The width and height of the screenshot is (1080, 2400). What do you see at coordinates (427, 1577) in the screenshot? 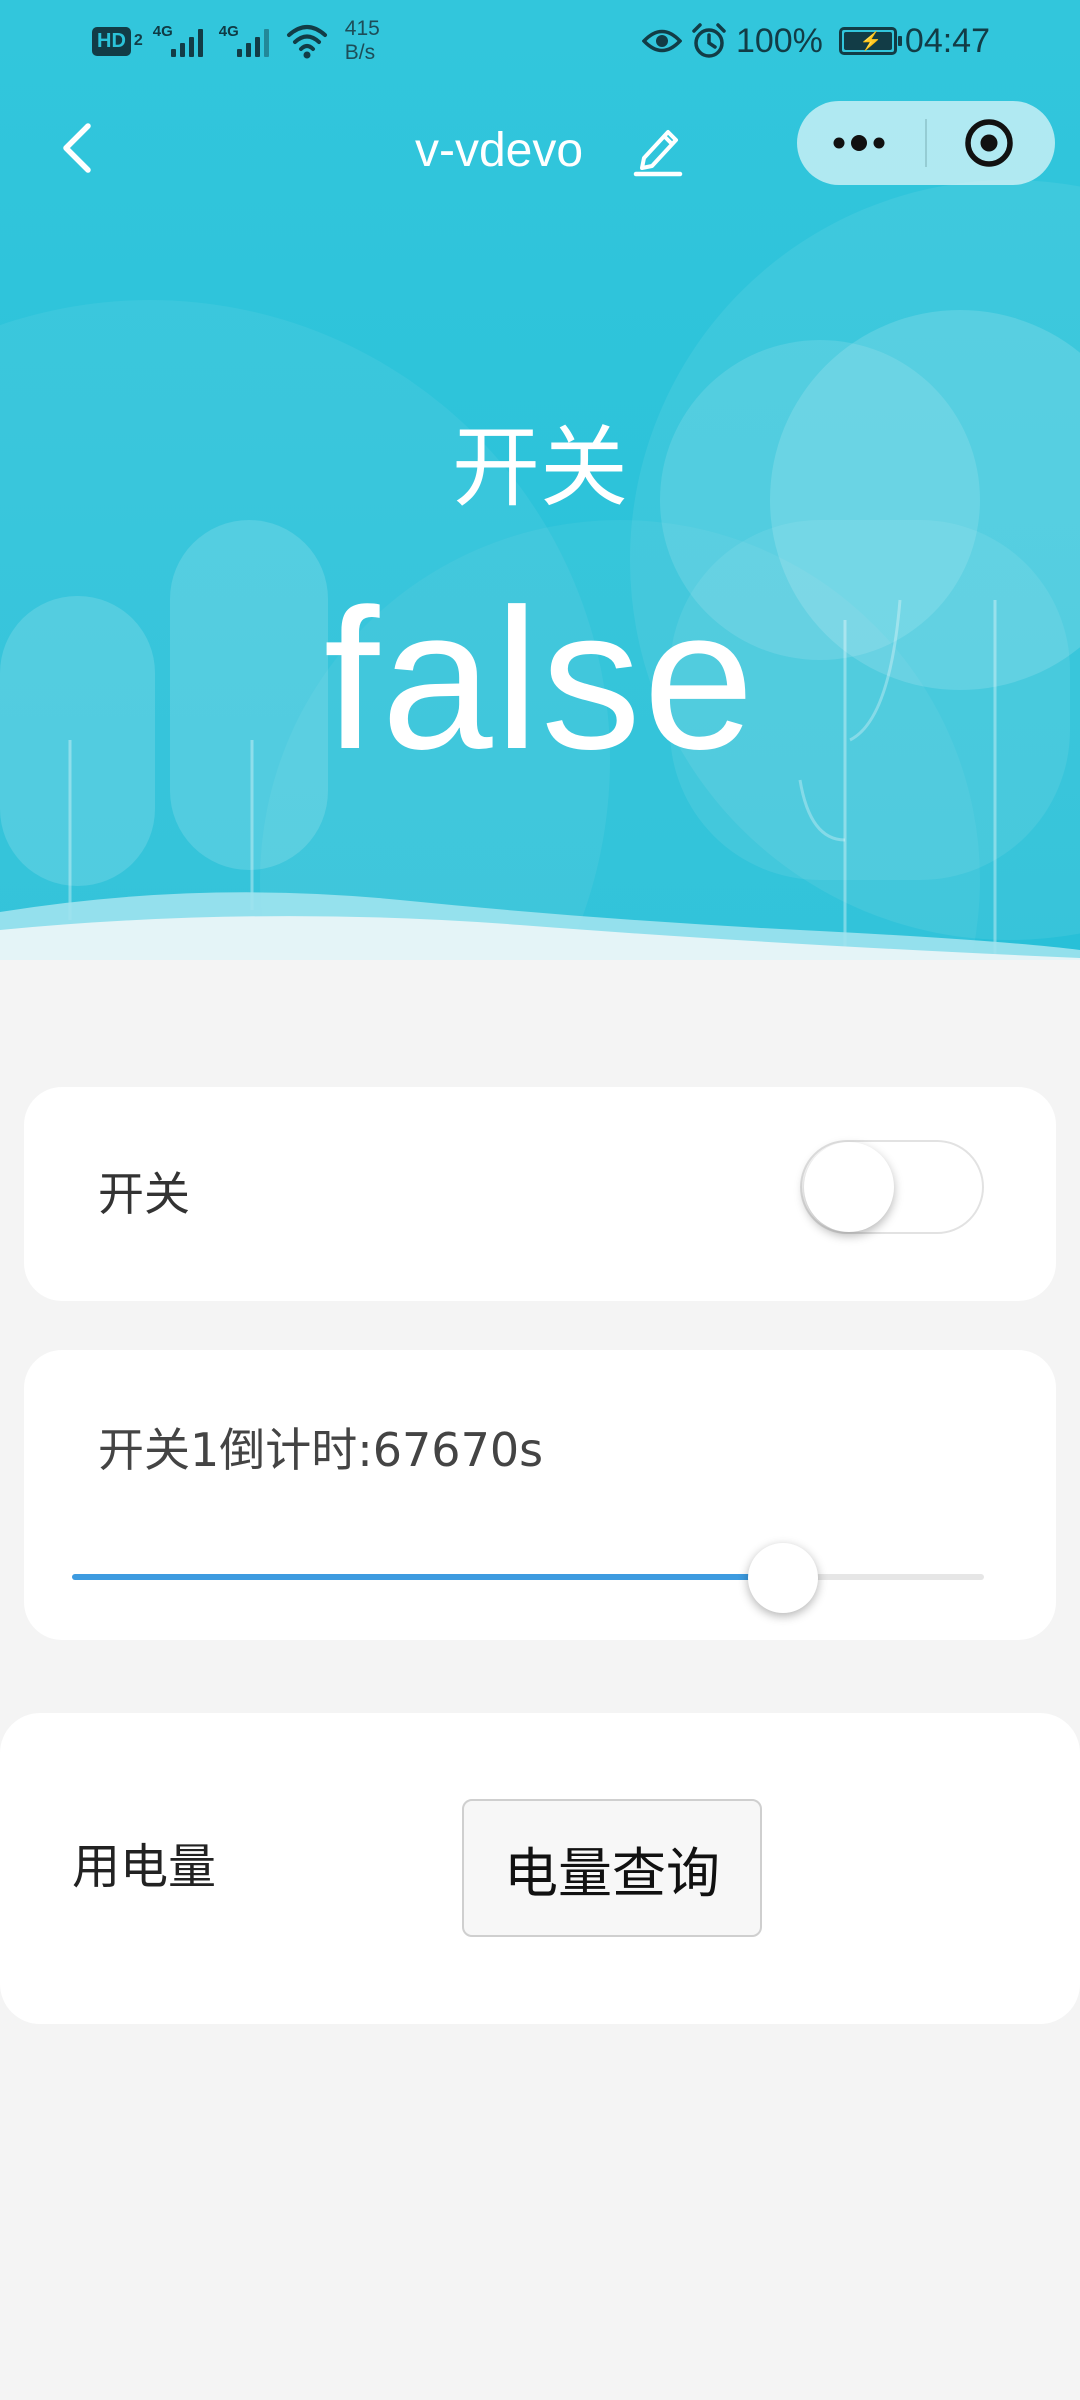
I see `slider-fill` at bounding box center [427, 1577].